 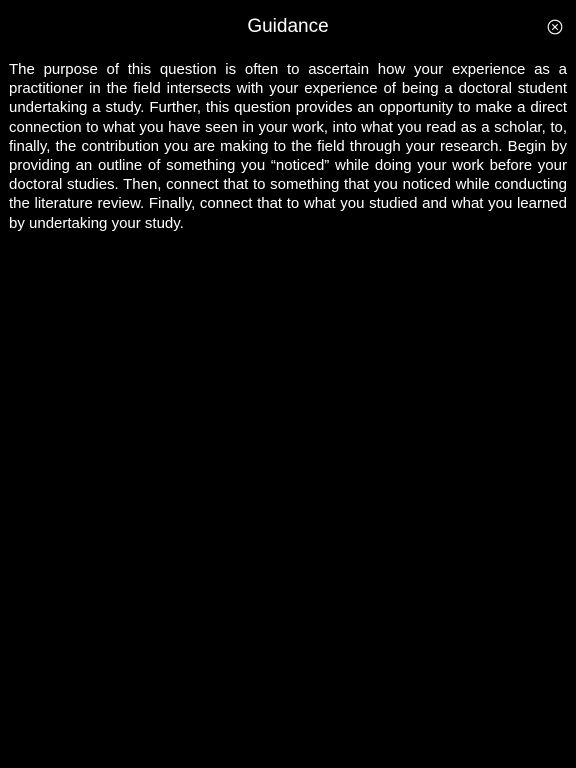 I want to click on close-button, so click(x=555, y=27).